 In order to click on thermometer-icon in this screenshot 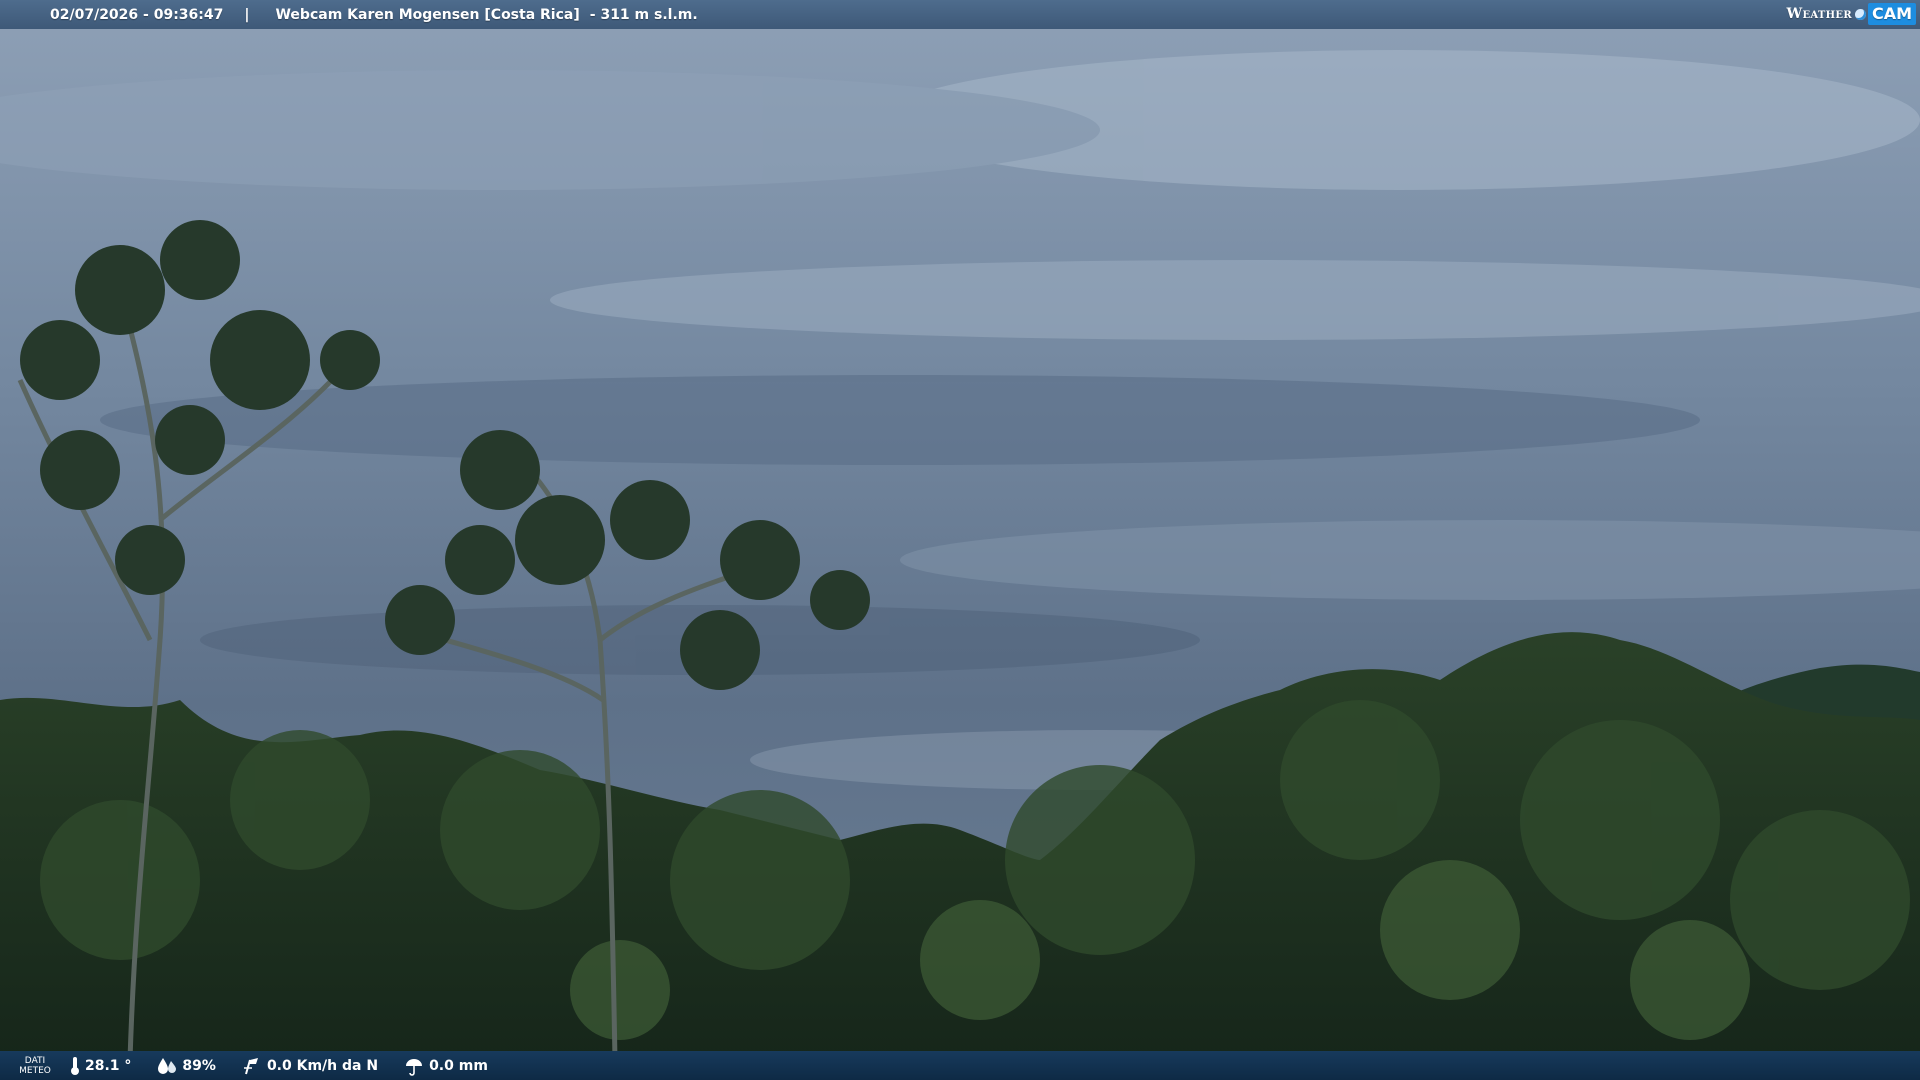, I will do `click(75, 1065)`.